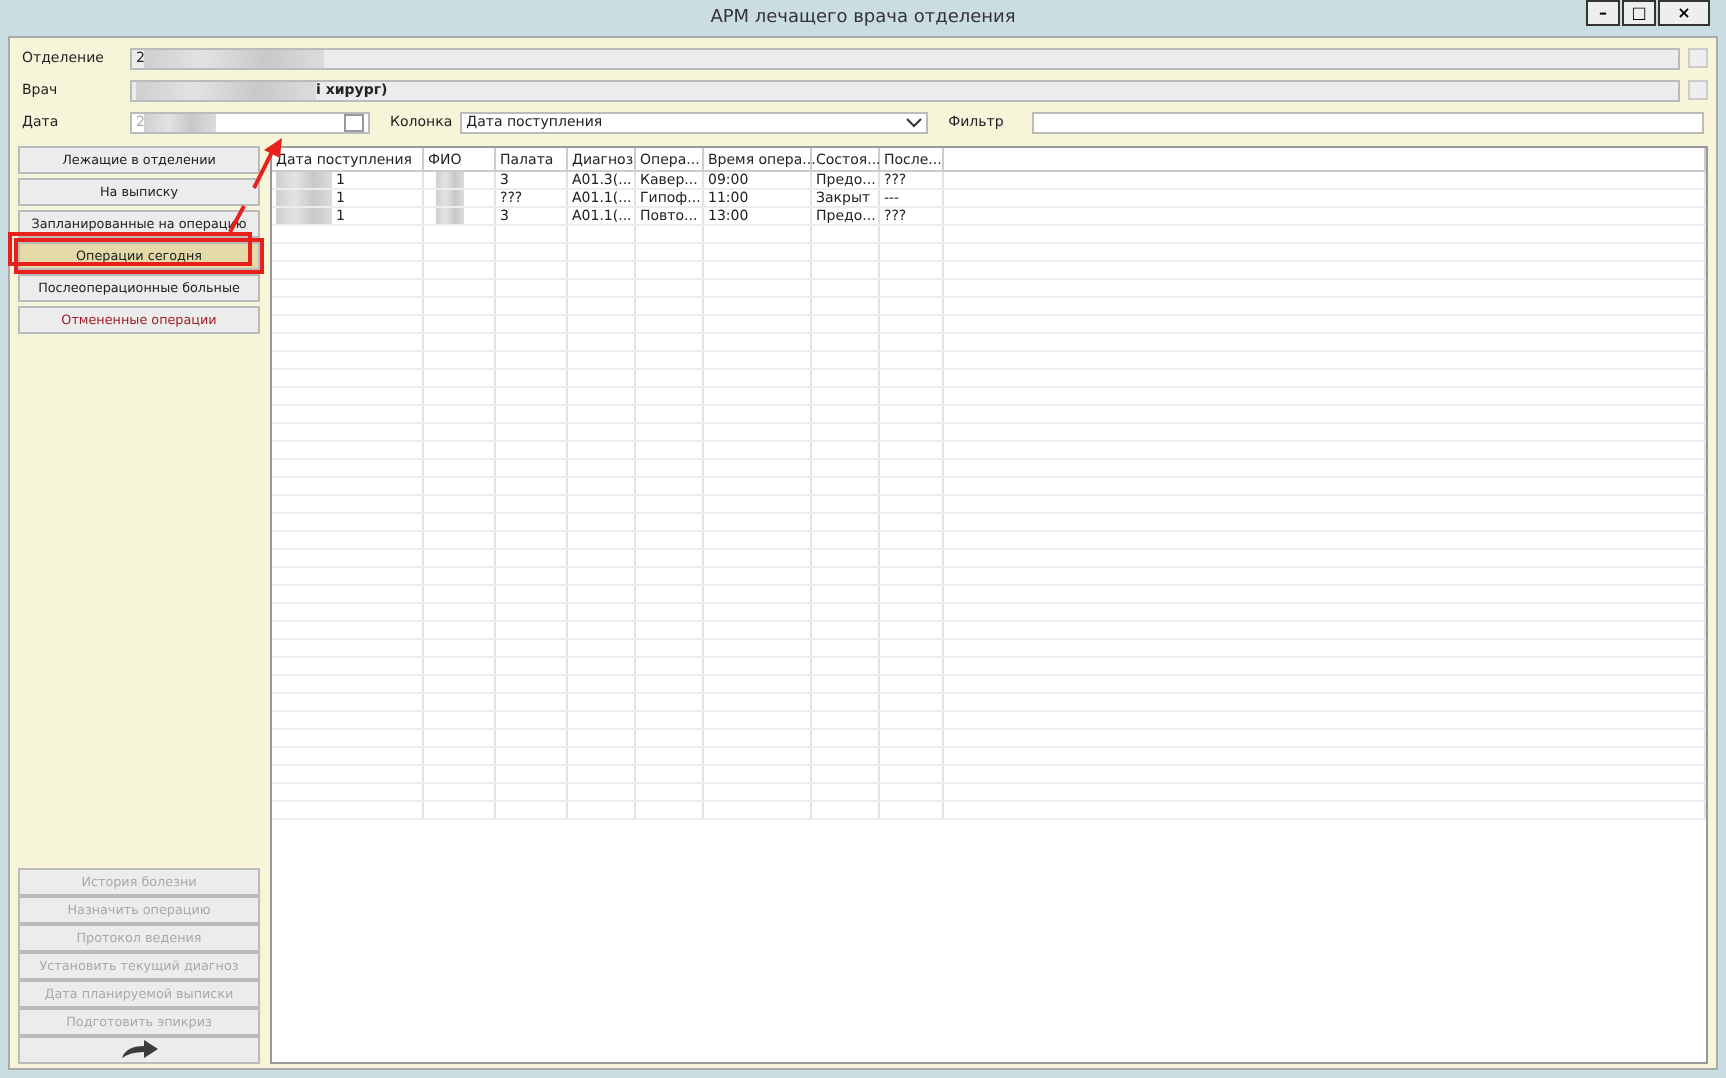  I want to click on redacted-block, so click(180, 122).